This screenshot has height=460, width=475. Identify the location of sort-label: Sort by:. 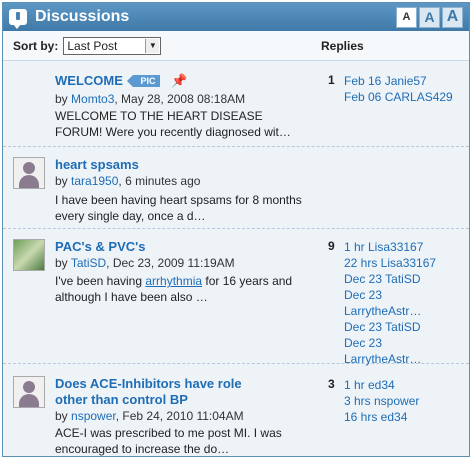
(36, 45).